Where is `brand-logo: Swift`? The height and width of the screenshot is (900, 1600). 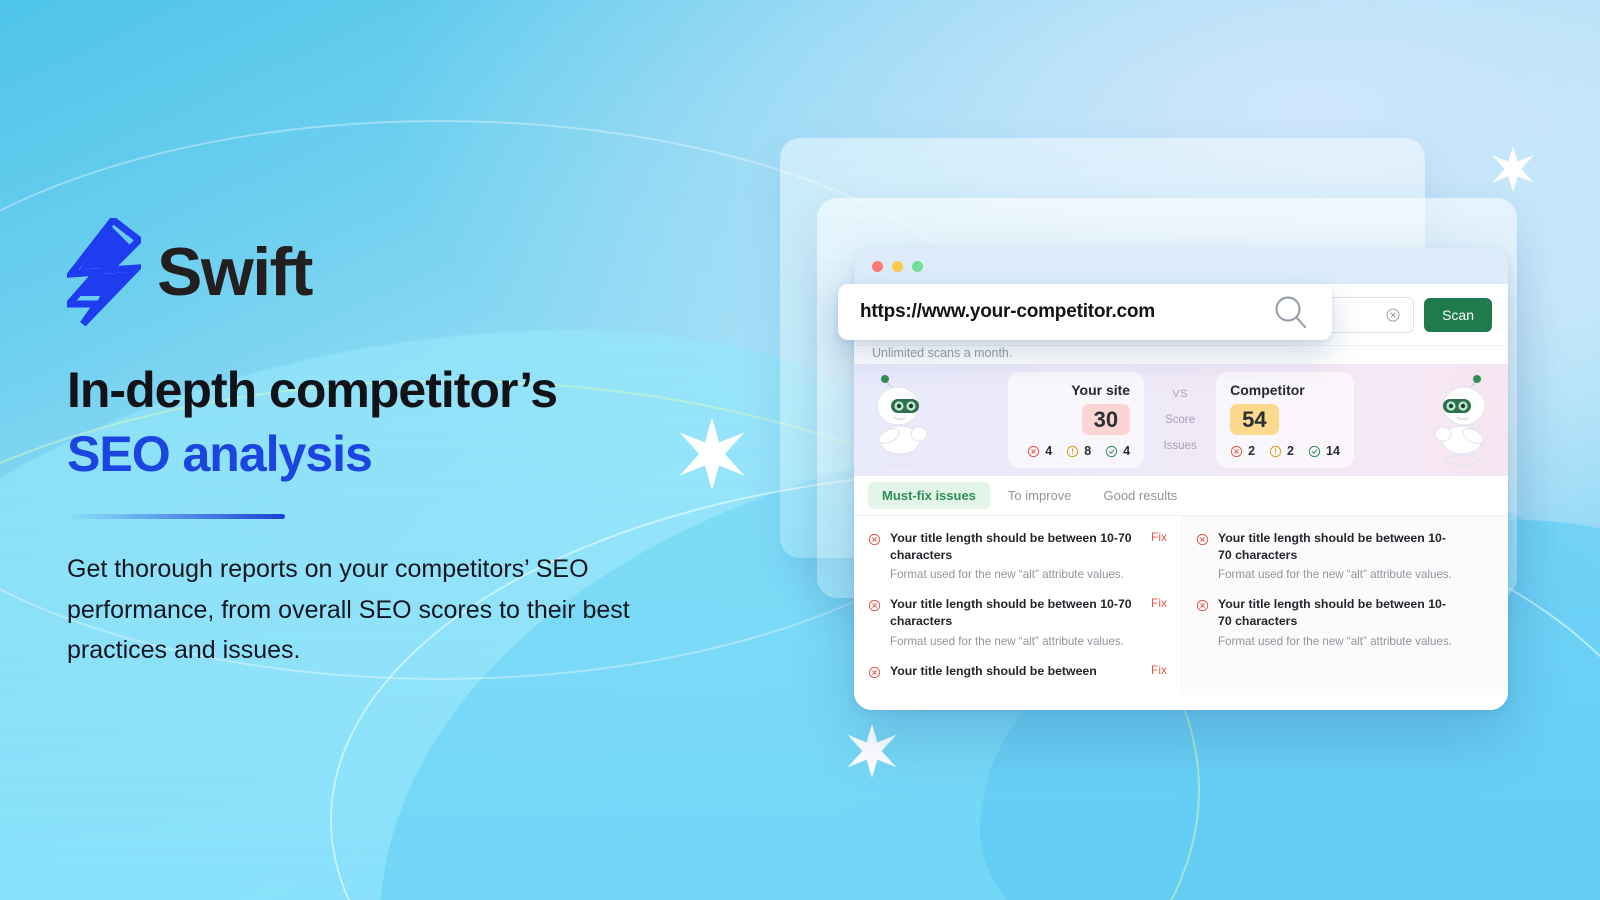 brand-logo: Swift is located at coordinates (417, 272).